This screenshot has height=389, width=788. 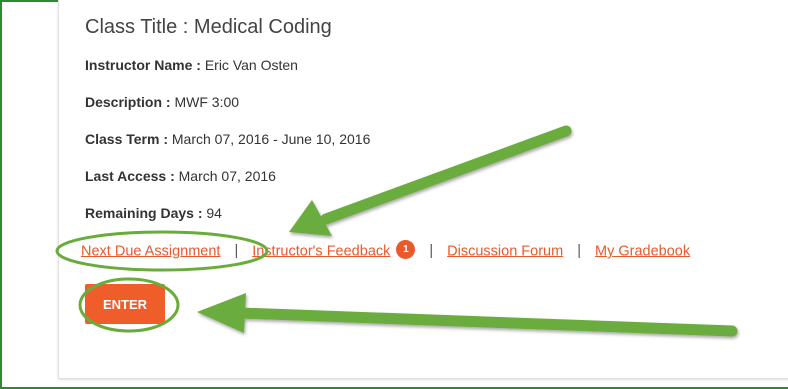 What do you see at coordinates (271, 139) in the screenshot?
I see `class-term-value: March 07, 2016 - June 10, 2016` at bounding box center [271, 139].